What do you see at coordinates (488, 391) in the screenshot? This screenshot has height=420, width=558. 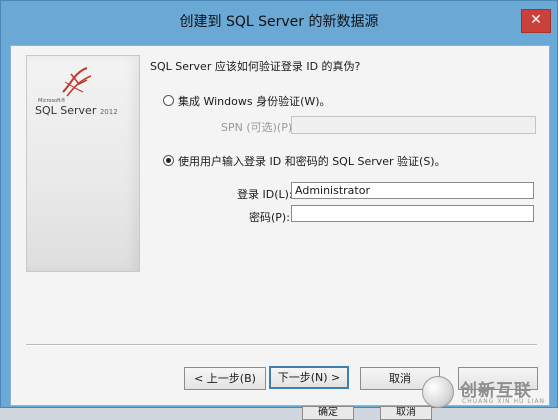 I see `watermark: 创新互联 CHUANG XIN HU LIAN` at bounding box center [488, 391].